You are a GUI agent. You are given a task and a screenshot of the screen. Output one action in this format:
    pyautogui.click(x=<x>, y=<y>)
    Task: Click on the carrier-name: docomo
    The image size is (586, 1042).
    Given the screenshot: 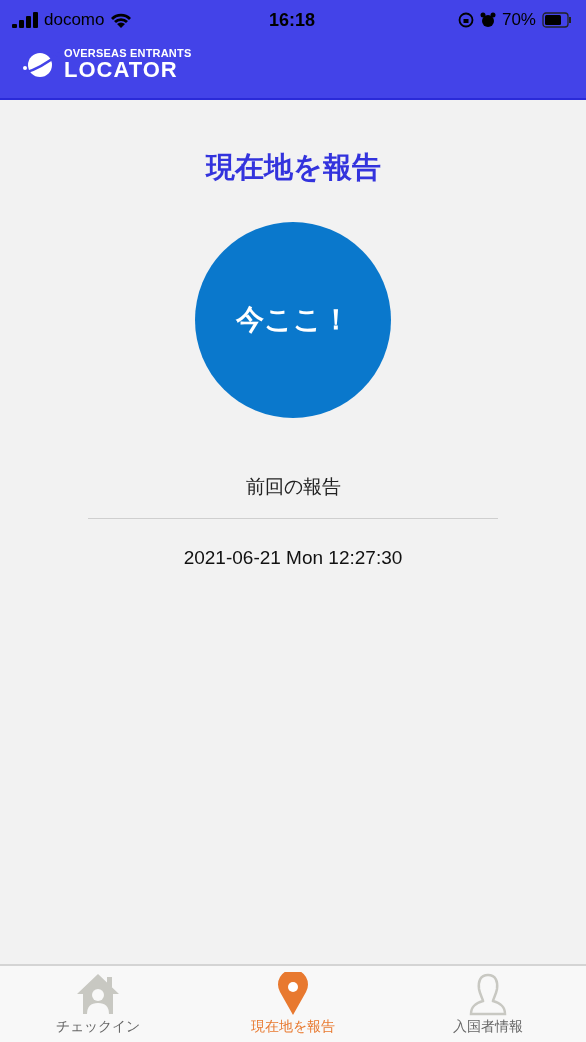 What is the action you would take?
    pyautogui.click(x=74, y=20)
    